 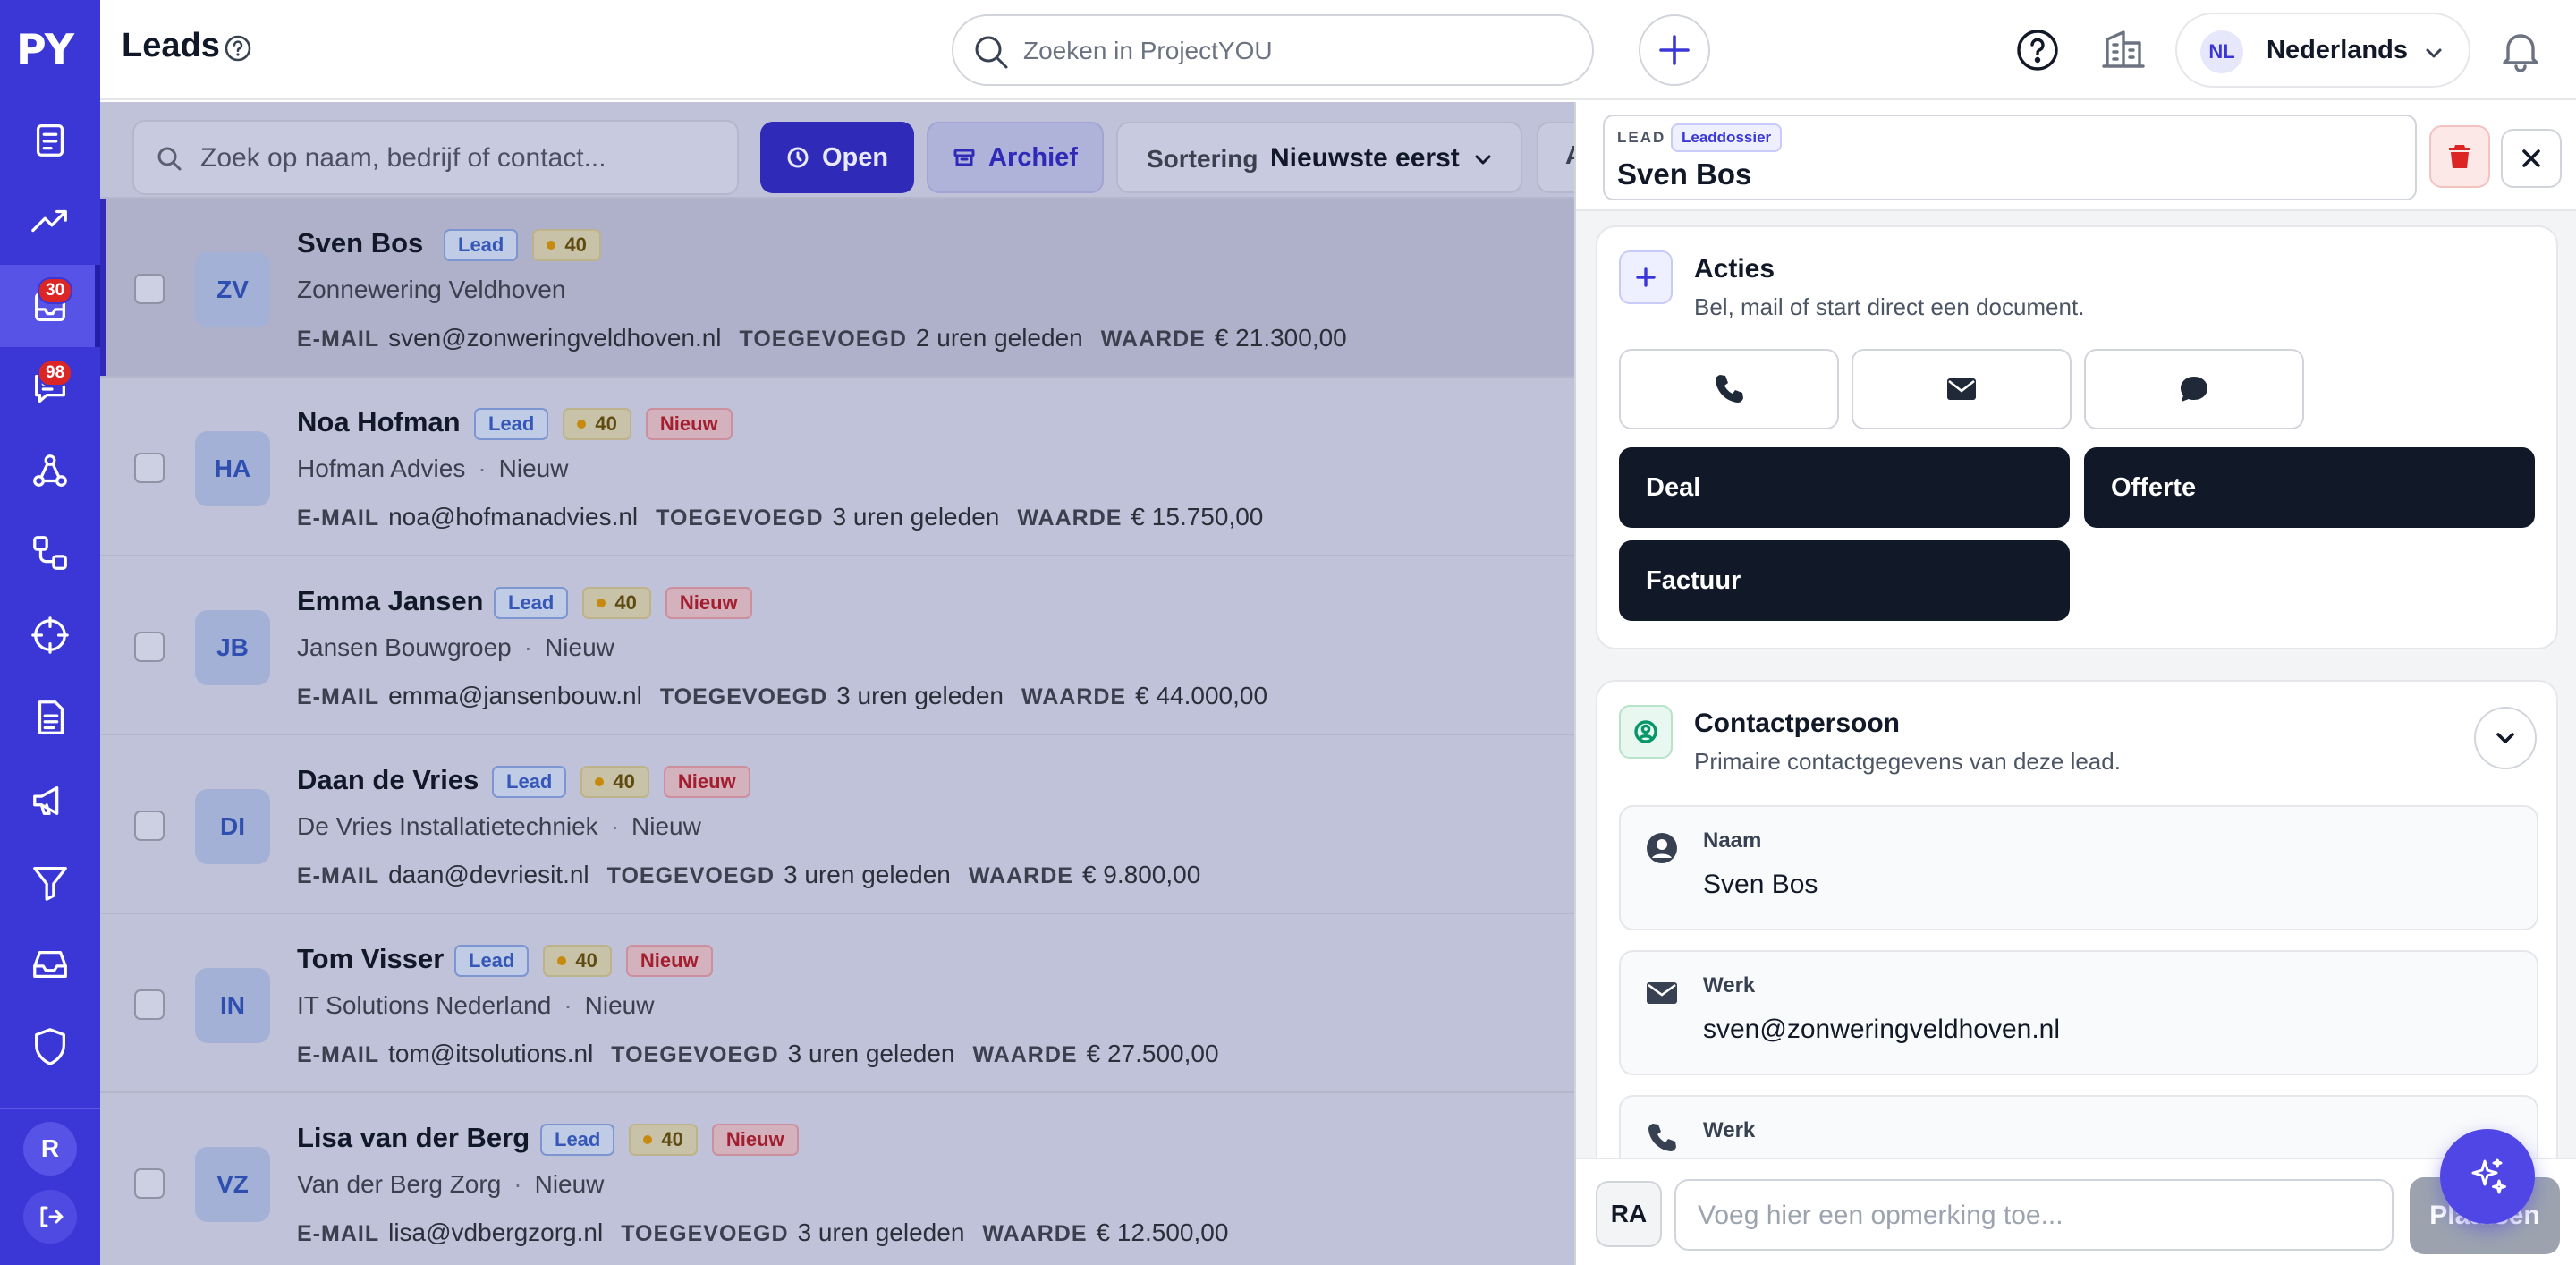 I want to click on sidebar-item-inbox, so click(x=50, y=964).